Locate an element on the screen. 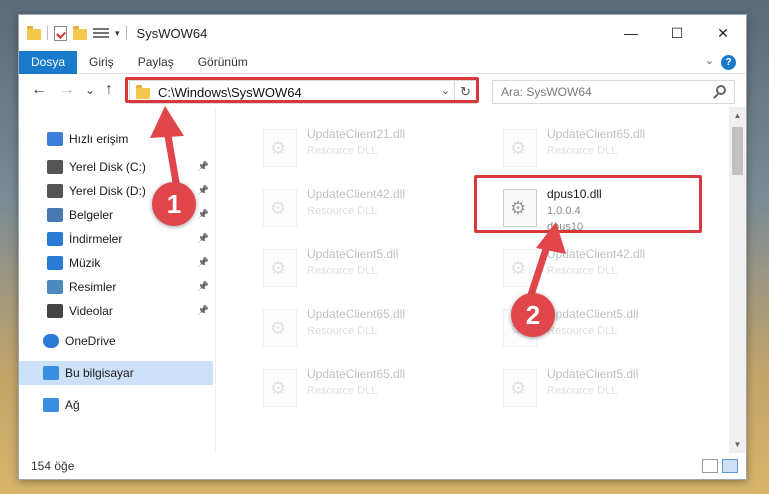 This screenshot has height=494, width=769. status-bar: 154 öğe is located at coordinates (382, 466).